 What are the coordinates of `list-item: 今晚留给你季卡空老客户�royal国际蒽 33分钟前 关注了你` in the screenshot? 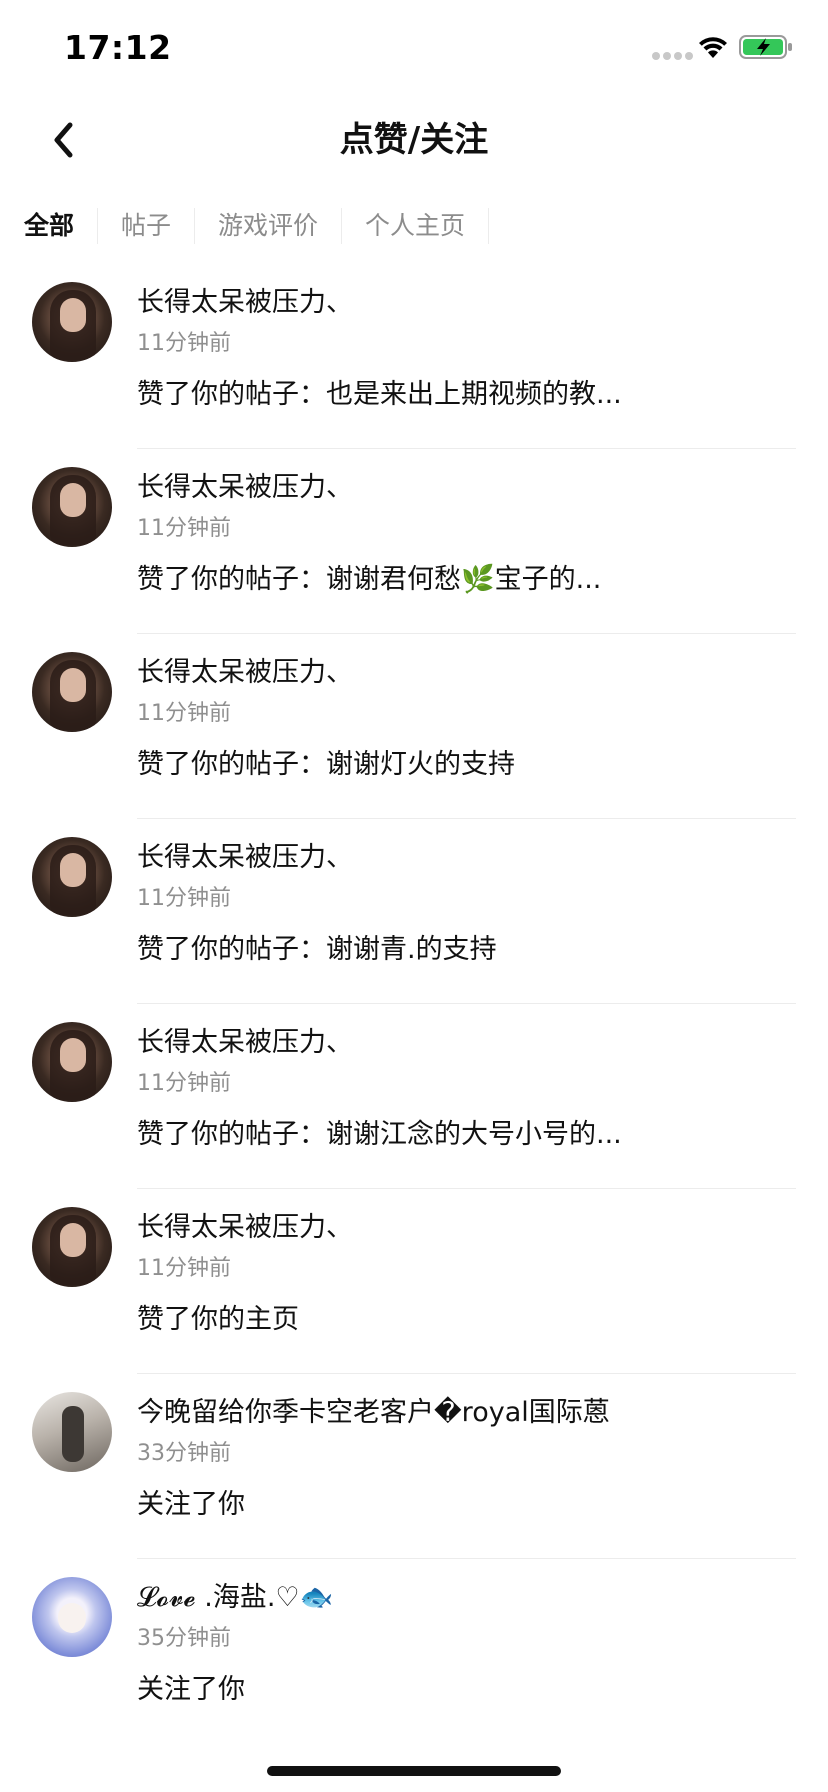 It's located at (414, 1466).